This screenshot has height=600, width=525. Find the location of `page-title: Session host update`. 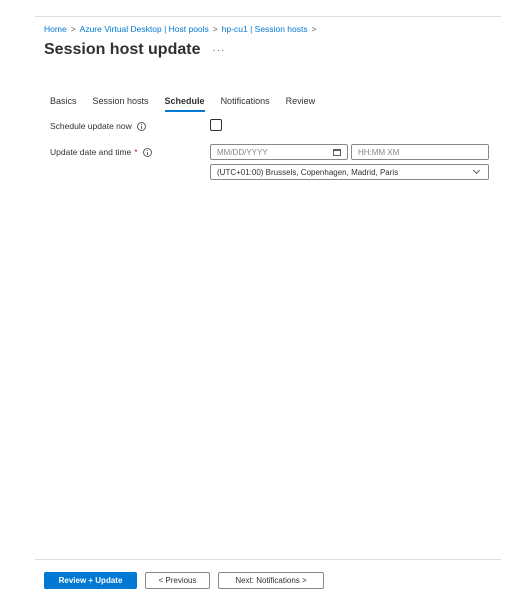

page-title: Session host update is located at coordinates (122, 49).